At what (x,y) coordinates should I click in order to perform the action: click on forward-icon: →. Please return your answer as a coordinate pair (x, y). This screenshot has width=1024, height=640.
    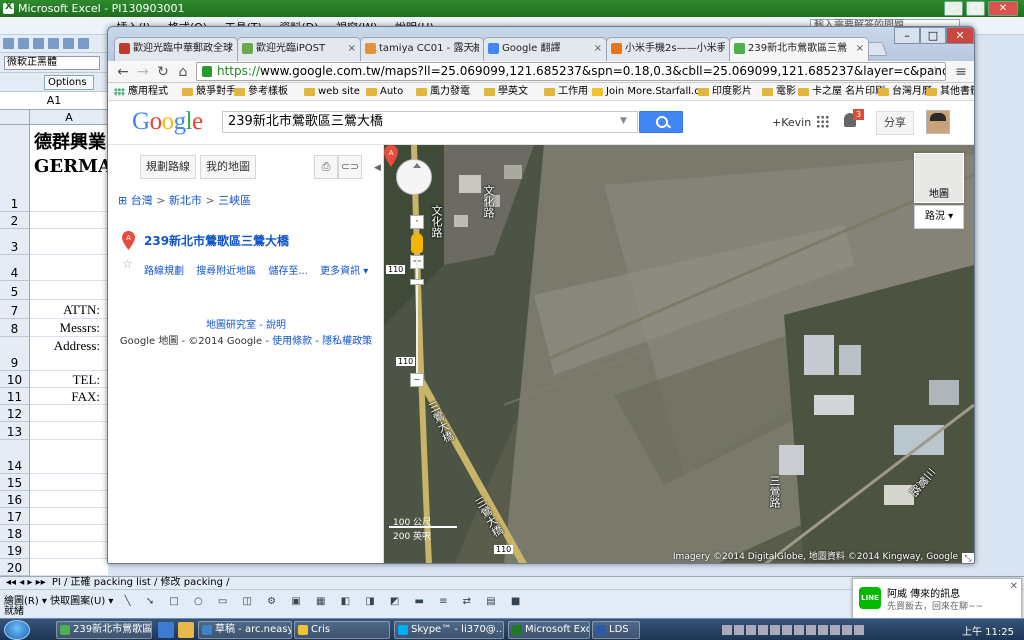
    Looking at the image, I should click on (143, 72).